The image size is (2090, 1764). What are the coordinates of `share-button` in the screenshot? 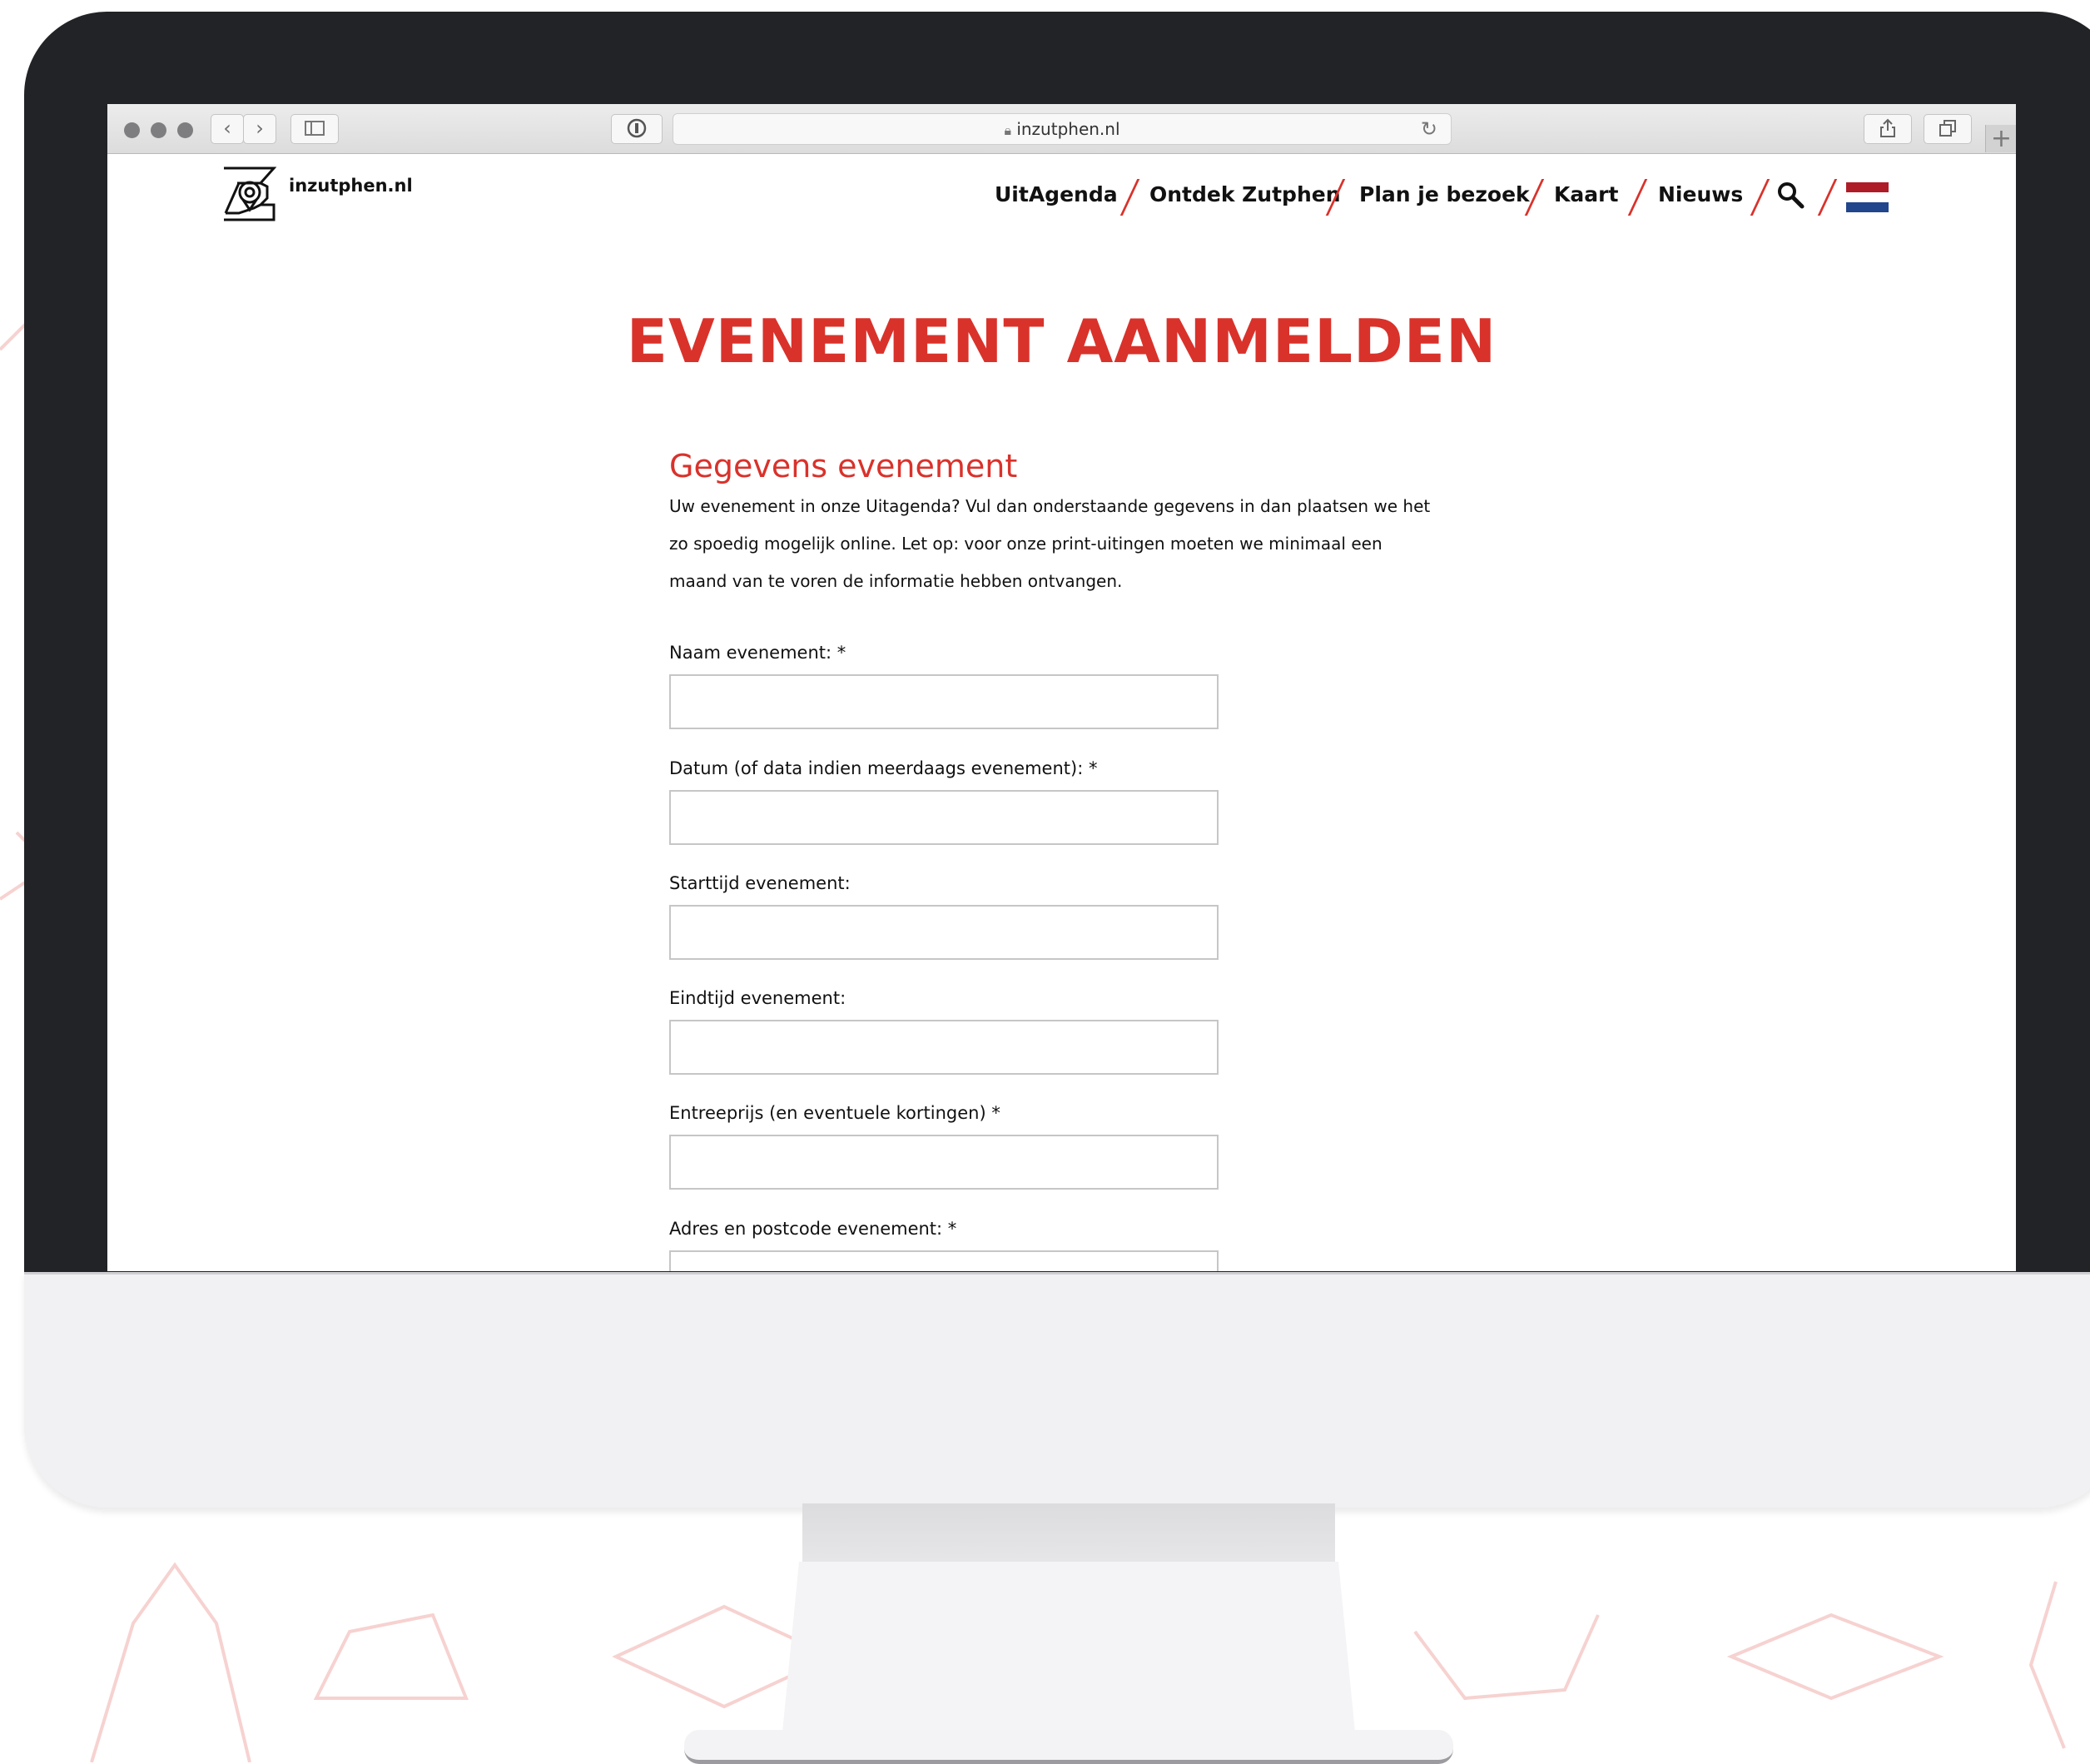 It's located at (1888, 129).